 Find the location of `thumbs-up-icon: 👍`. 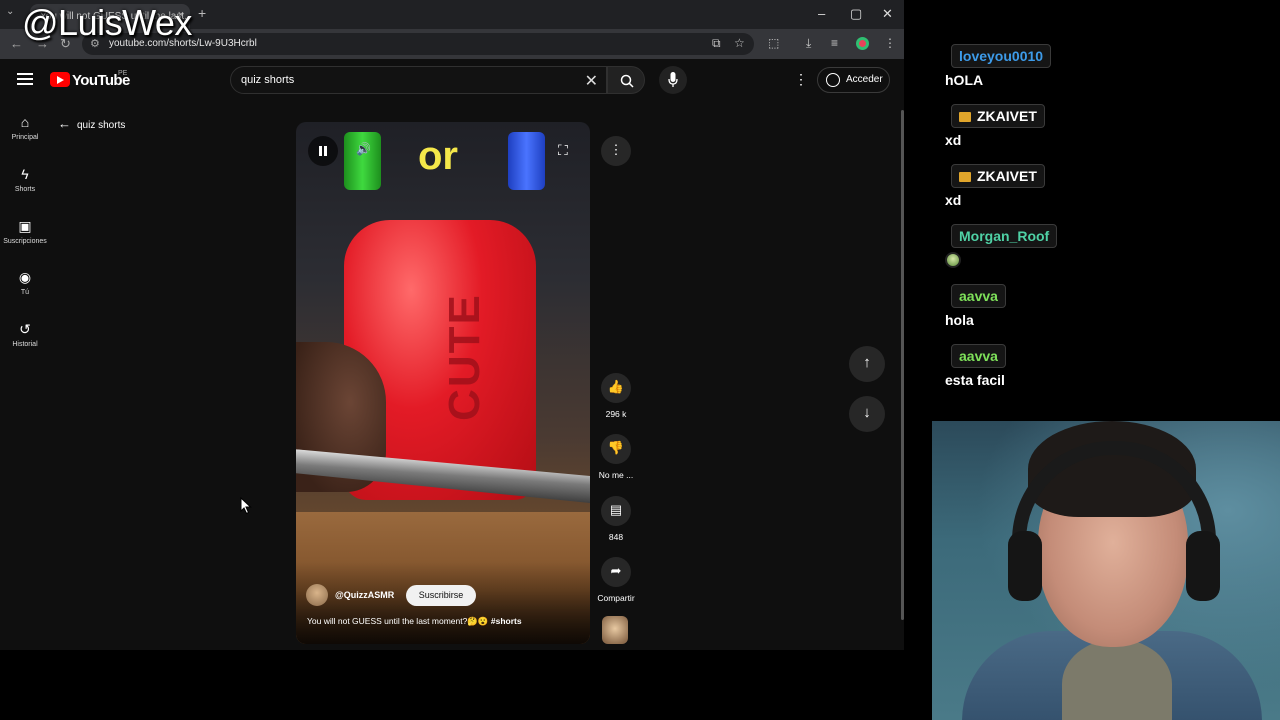

thumbs-up-icon: 👍 is located at coordinates (616, 388).